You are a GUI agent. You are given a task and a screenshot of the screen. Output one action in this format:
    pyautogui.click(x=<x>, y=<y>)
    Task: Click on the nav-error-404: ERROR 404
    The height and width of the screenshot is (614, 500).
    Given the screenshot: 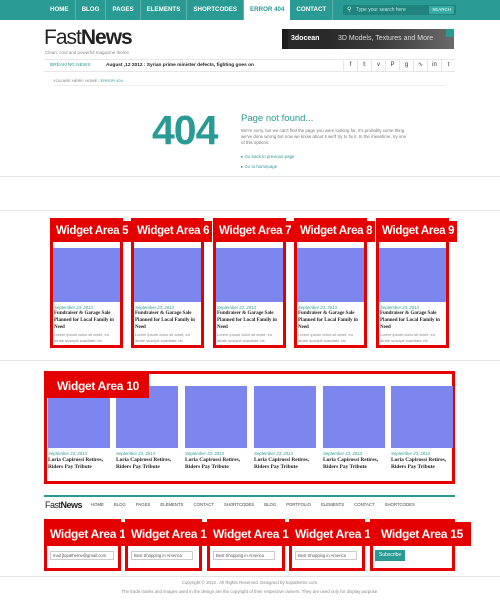 What is the action you would take?
    pyautogui.click(x=267, y=10)
    